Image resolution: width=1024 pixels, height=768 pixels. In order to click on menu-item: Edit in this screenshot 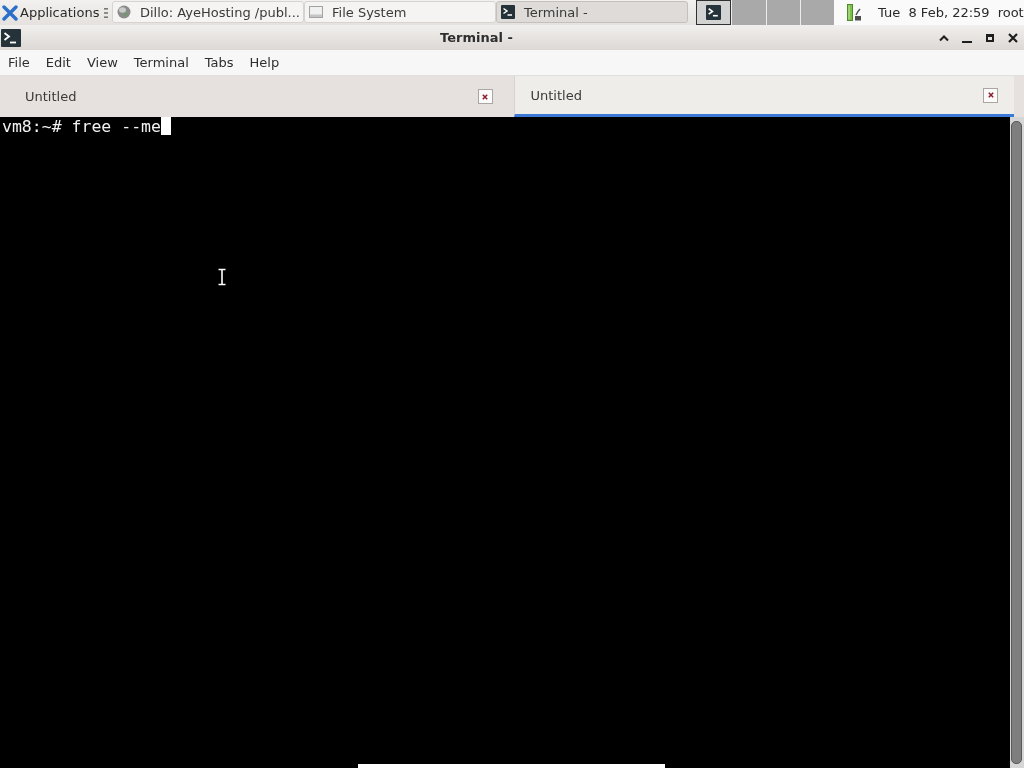, I will do `click(58, 62)`.